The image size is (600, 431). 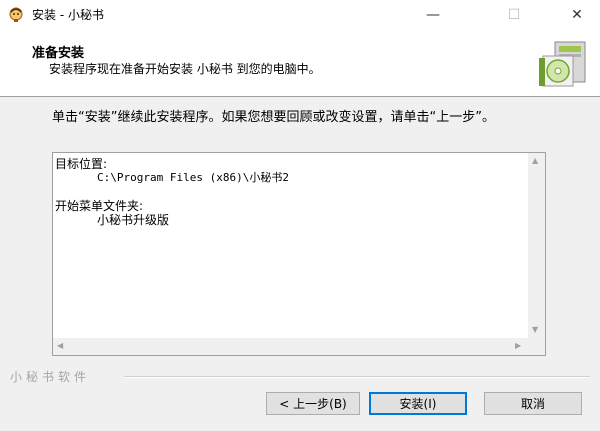 I want to click on app-icon, so click(x=16, y=14).